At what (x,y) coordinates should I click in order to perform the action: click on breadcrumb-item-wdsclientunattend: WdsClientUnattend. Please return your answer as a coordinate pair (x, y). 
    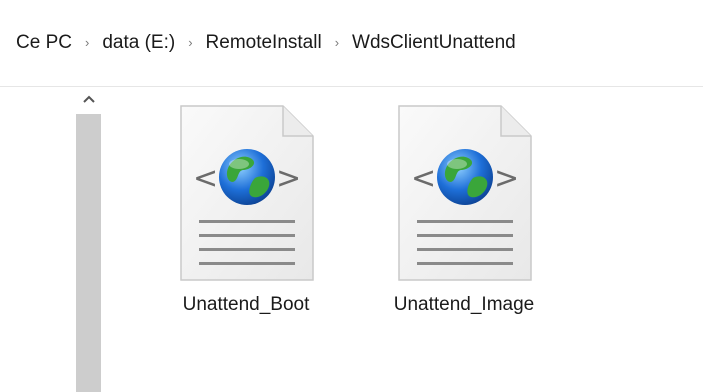
    Looking at the image, I should click on (434, 43).